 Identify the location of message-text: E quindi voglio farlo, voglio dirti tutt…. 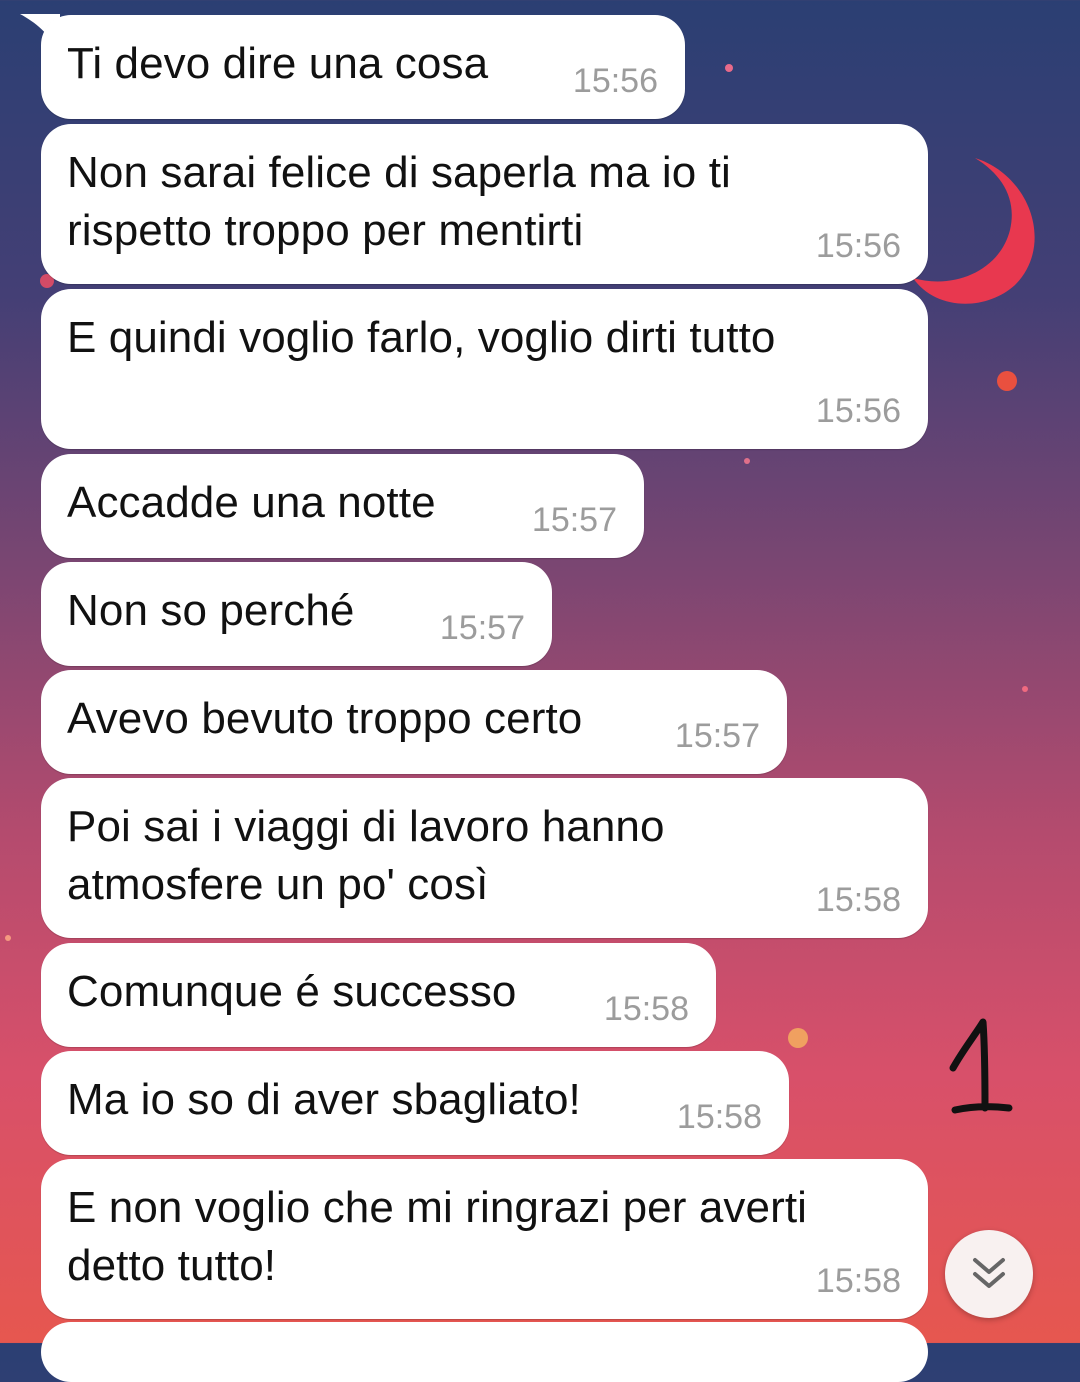
(421, 337).